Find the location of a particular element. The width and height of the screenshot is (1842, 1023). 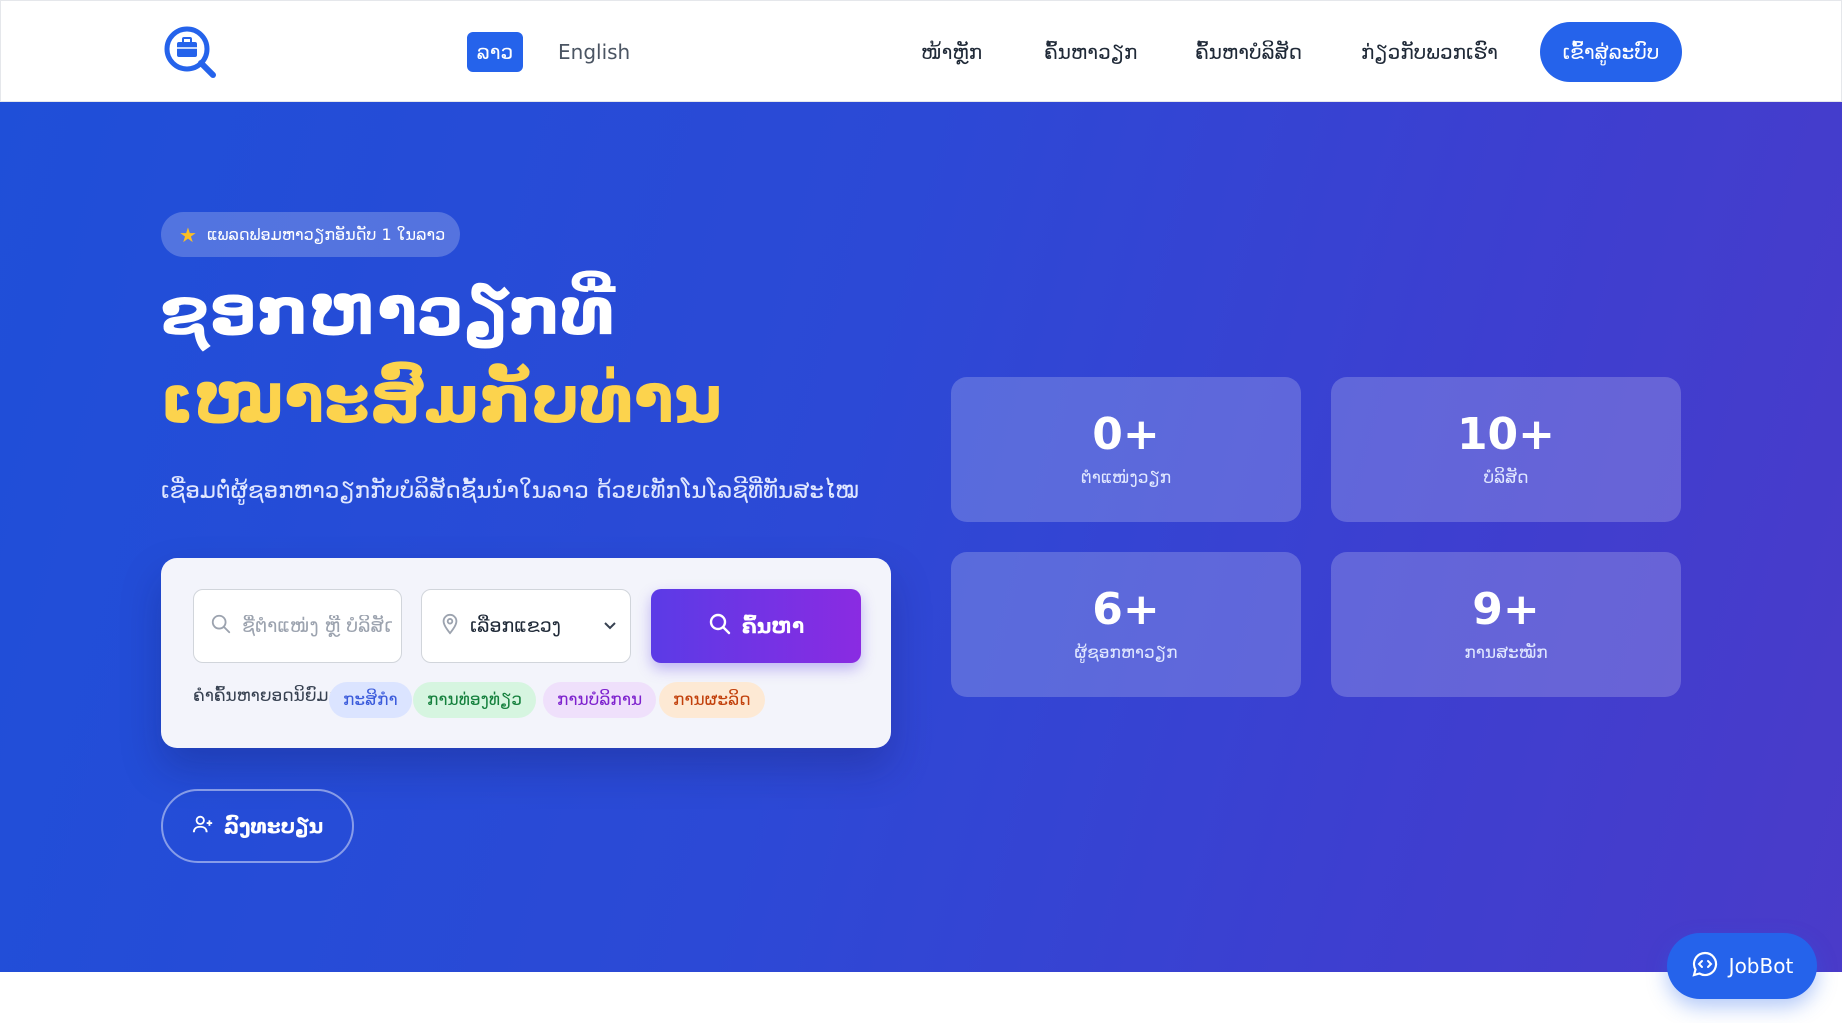

stat-value: 6+ is located at coordinates (1126, 610).